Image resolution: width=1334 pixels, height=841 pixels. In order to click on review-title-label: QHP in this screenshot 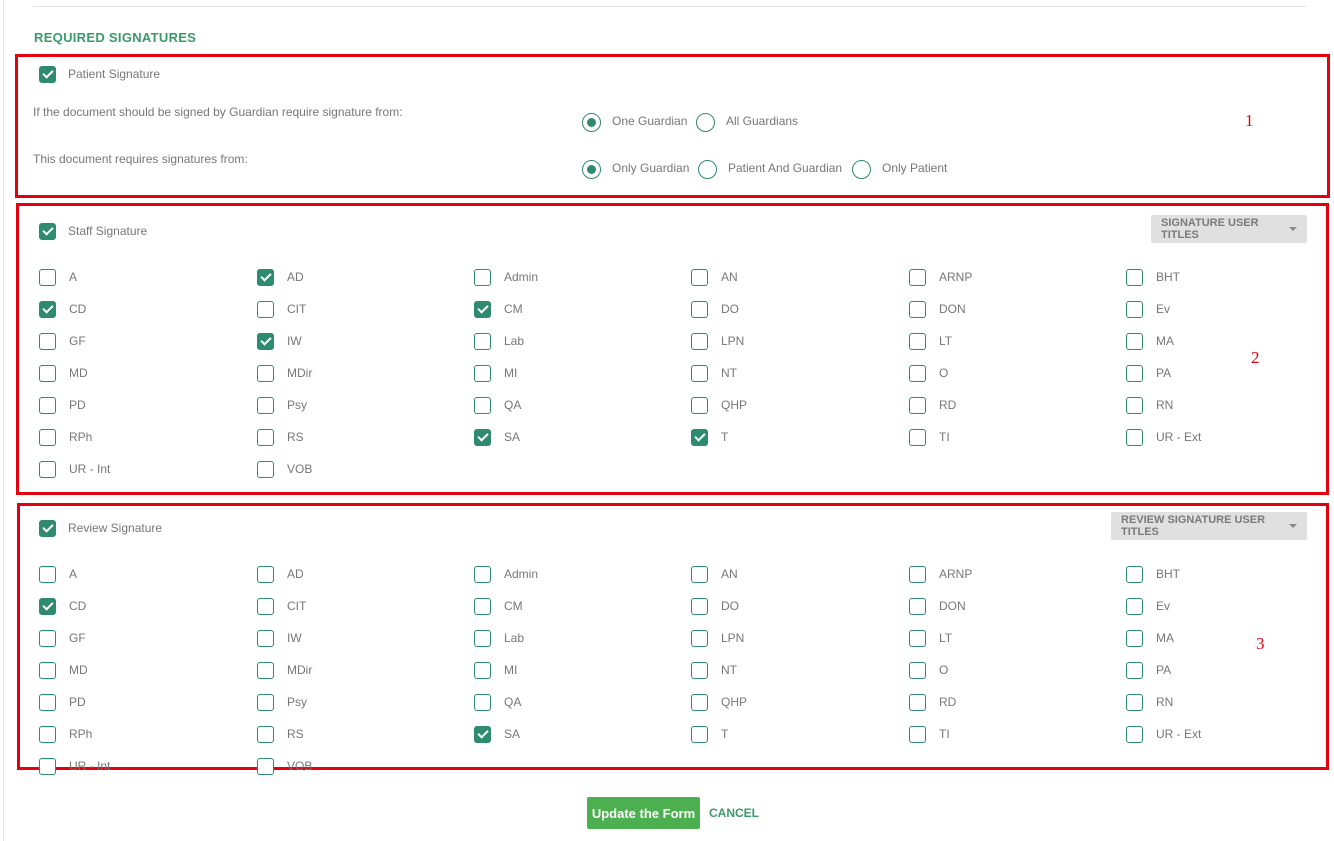, I will do `click(734, 702)`.